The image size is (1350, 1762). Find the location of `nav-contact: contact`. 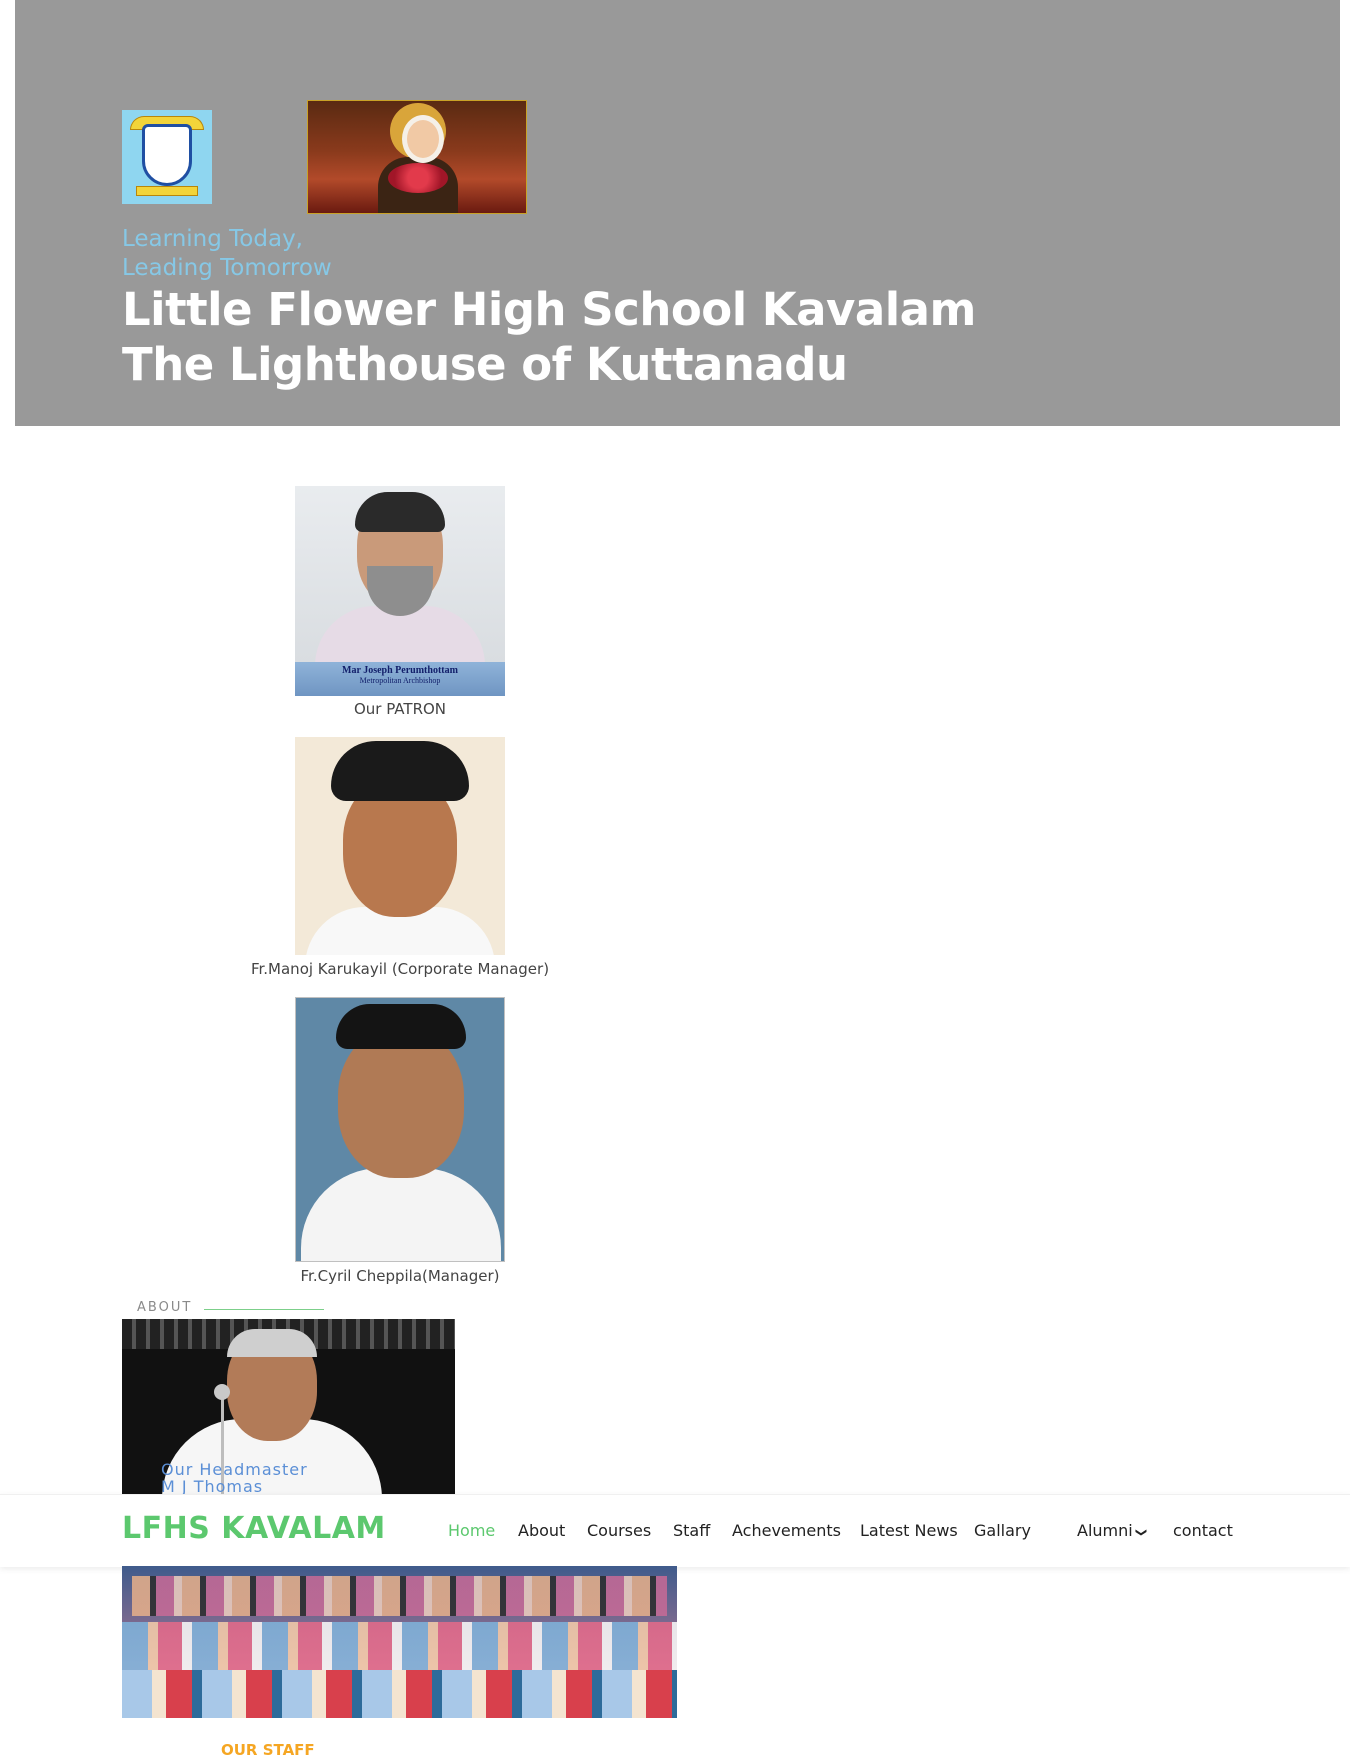

nav-contact: contact is located at coordinates (1203, 1530).